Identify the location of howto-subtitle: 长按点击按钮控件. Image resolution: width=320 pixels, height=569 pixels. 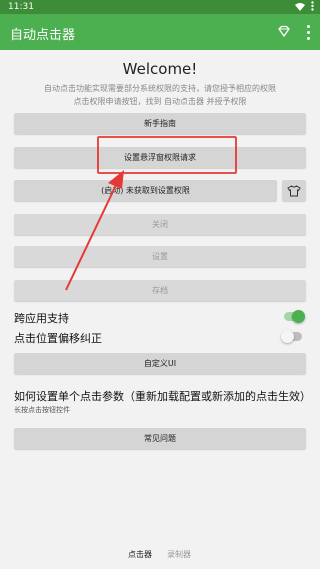
(42, 410).